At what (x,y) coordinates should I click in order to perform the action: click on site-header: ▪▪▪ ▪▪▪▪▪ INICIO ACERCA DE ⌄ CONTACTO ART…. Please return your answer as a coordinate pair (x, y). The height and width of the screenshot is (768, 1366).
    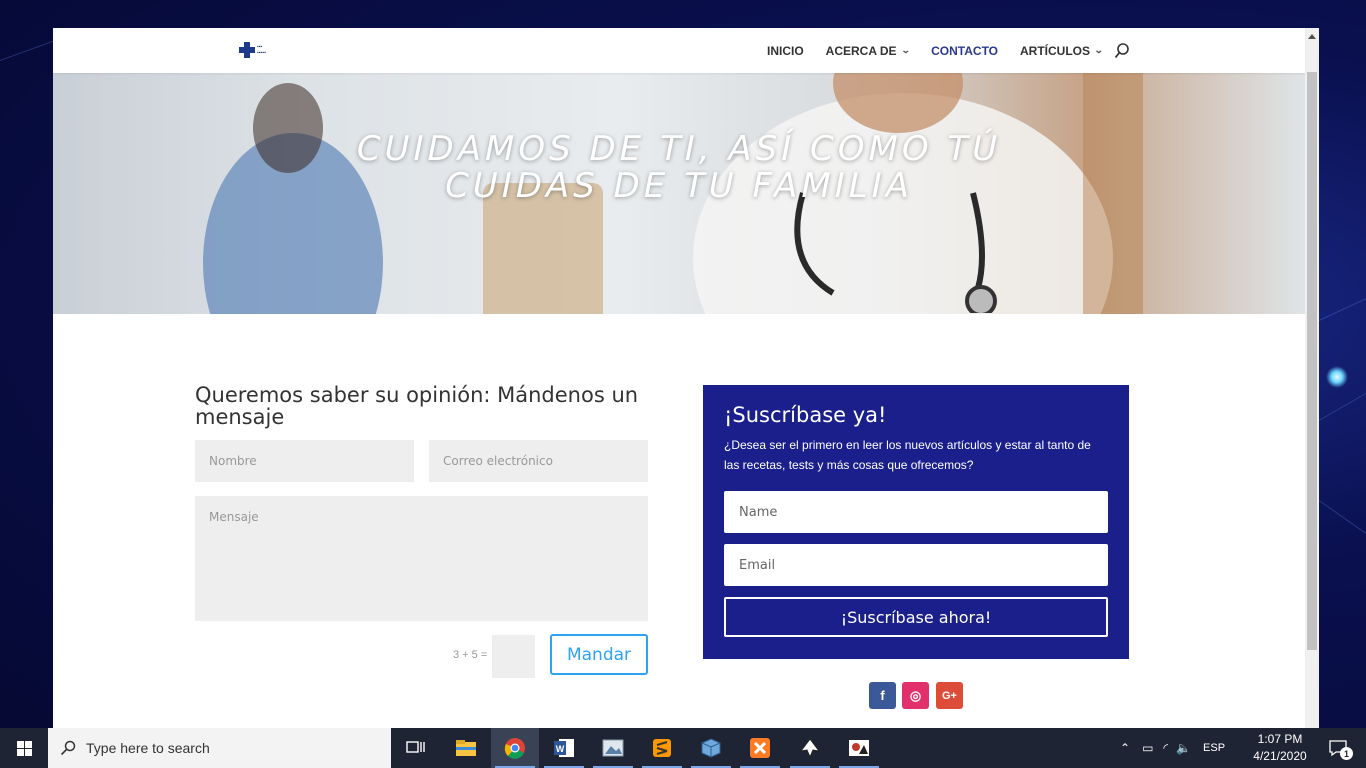
    Looking at the image, I should click on (679, 50).